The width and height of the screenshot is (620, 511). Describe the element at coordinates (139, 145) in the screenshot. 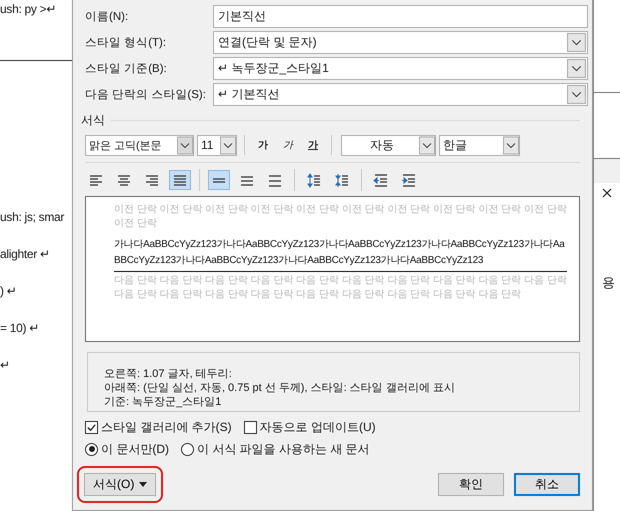

I see `font-dropdown: 맑은 고딕(본문` at that location.